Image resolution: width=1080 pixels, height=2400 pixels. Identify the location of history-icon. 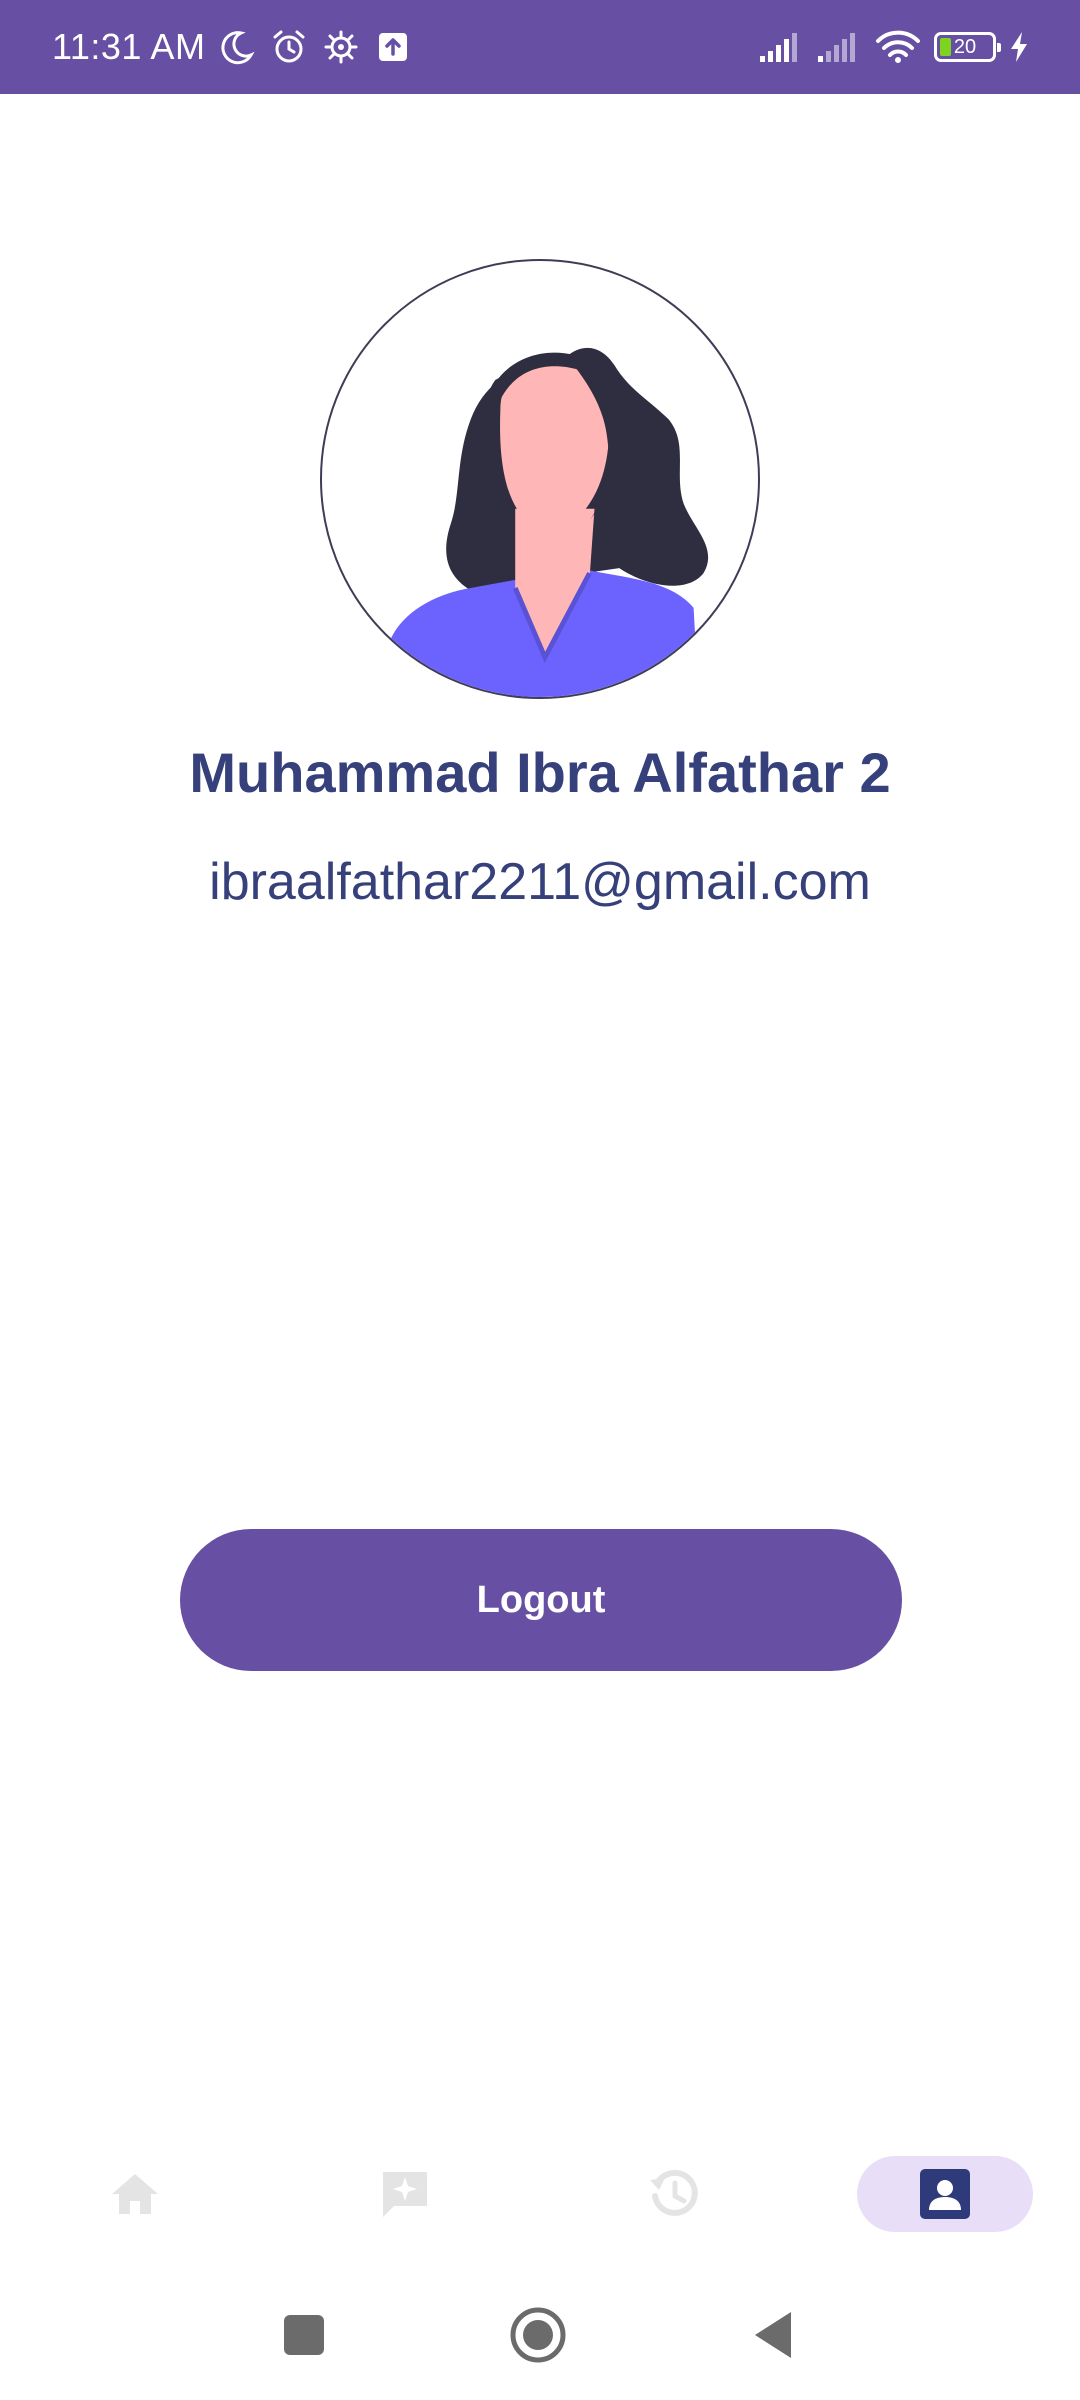
(674, 2192).